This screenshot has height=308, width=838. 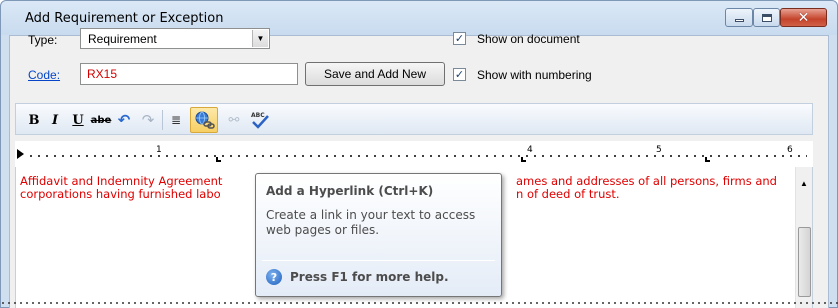 What do you see at coordinates (44, 75) in the screenshot?
I see `code-link: Code:` at bounding box center [44, 75].